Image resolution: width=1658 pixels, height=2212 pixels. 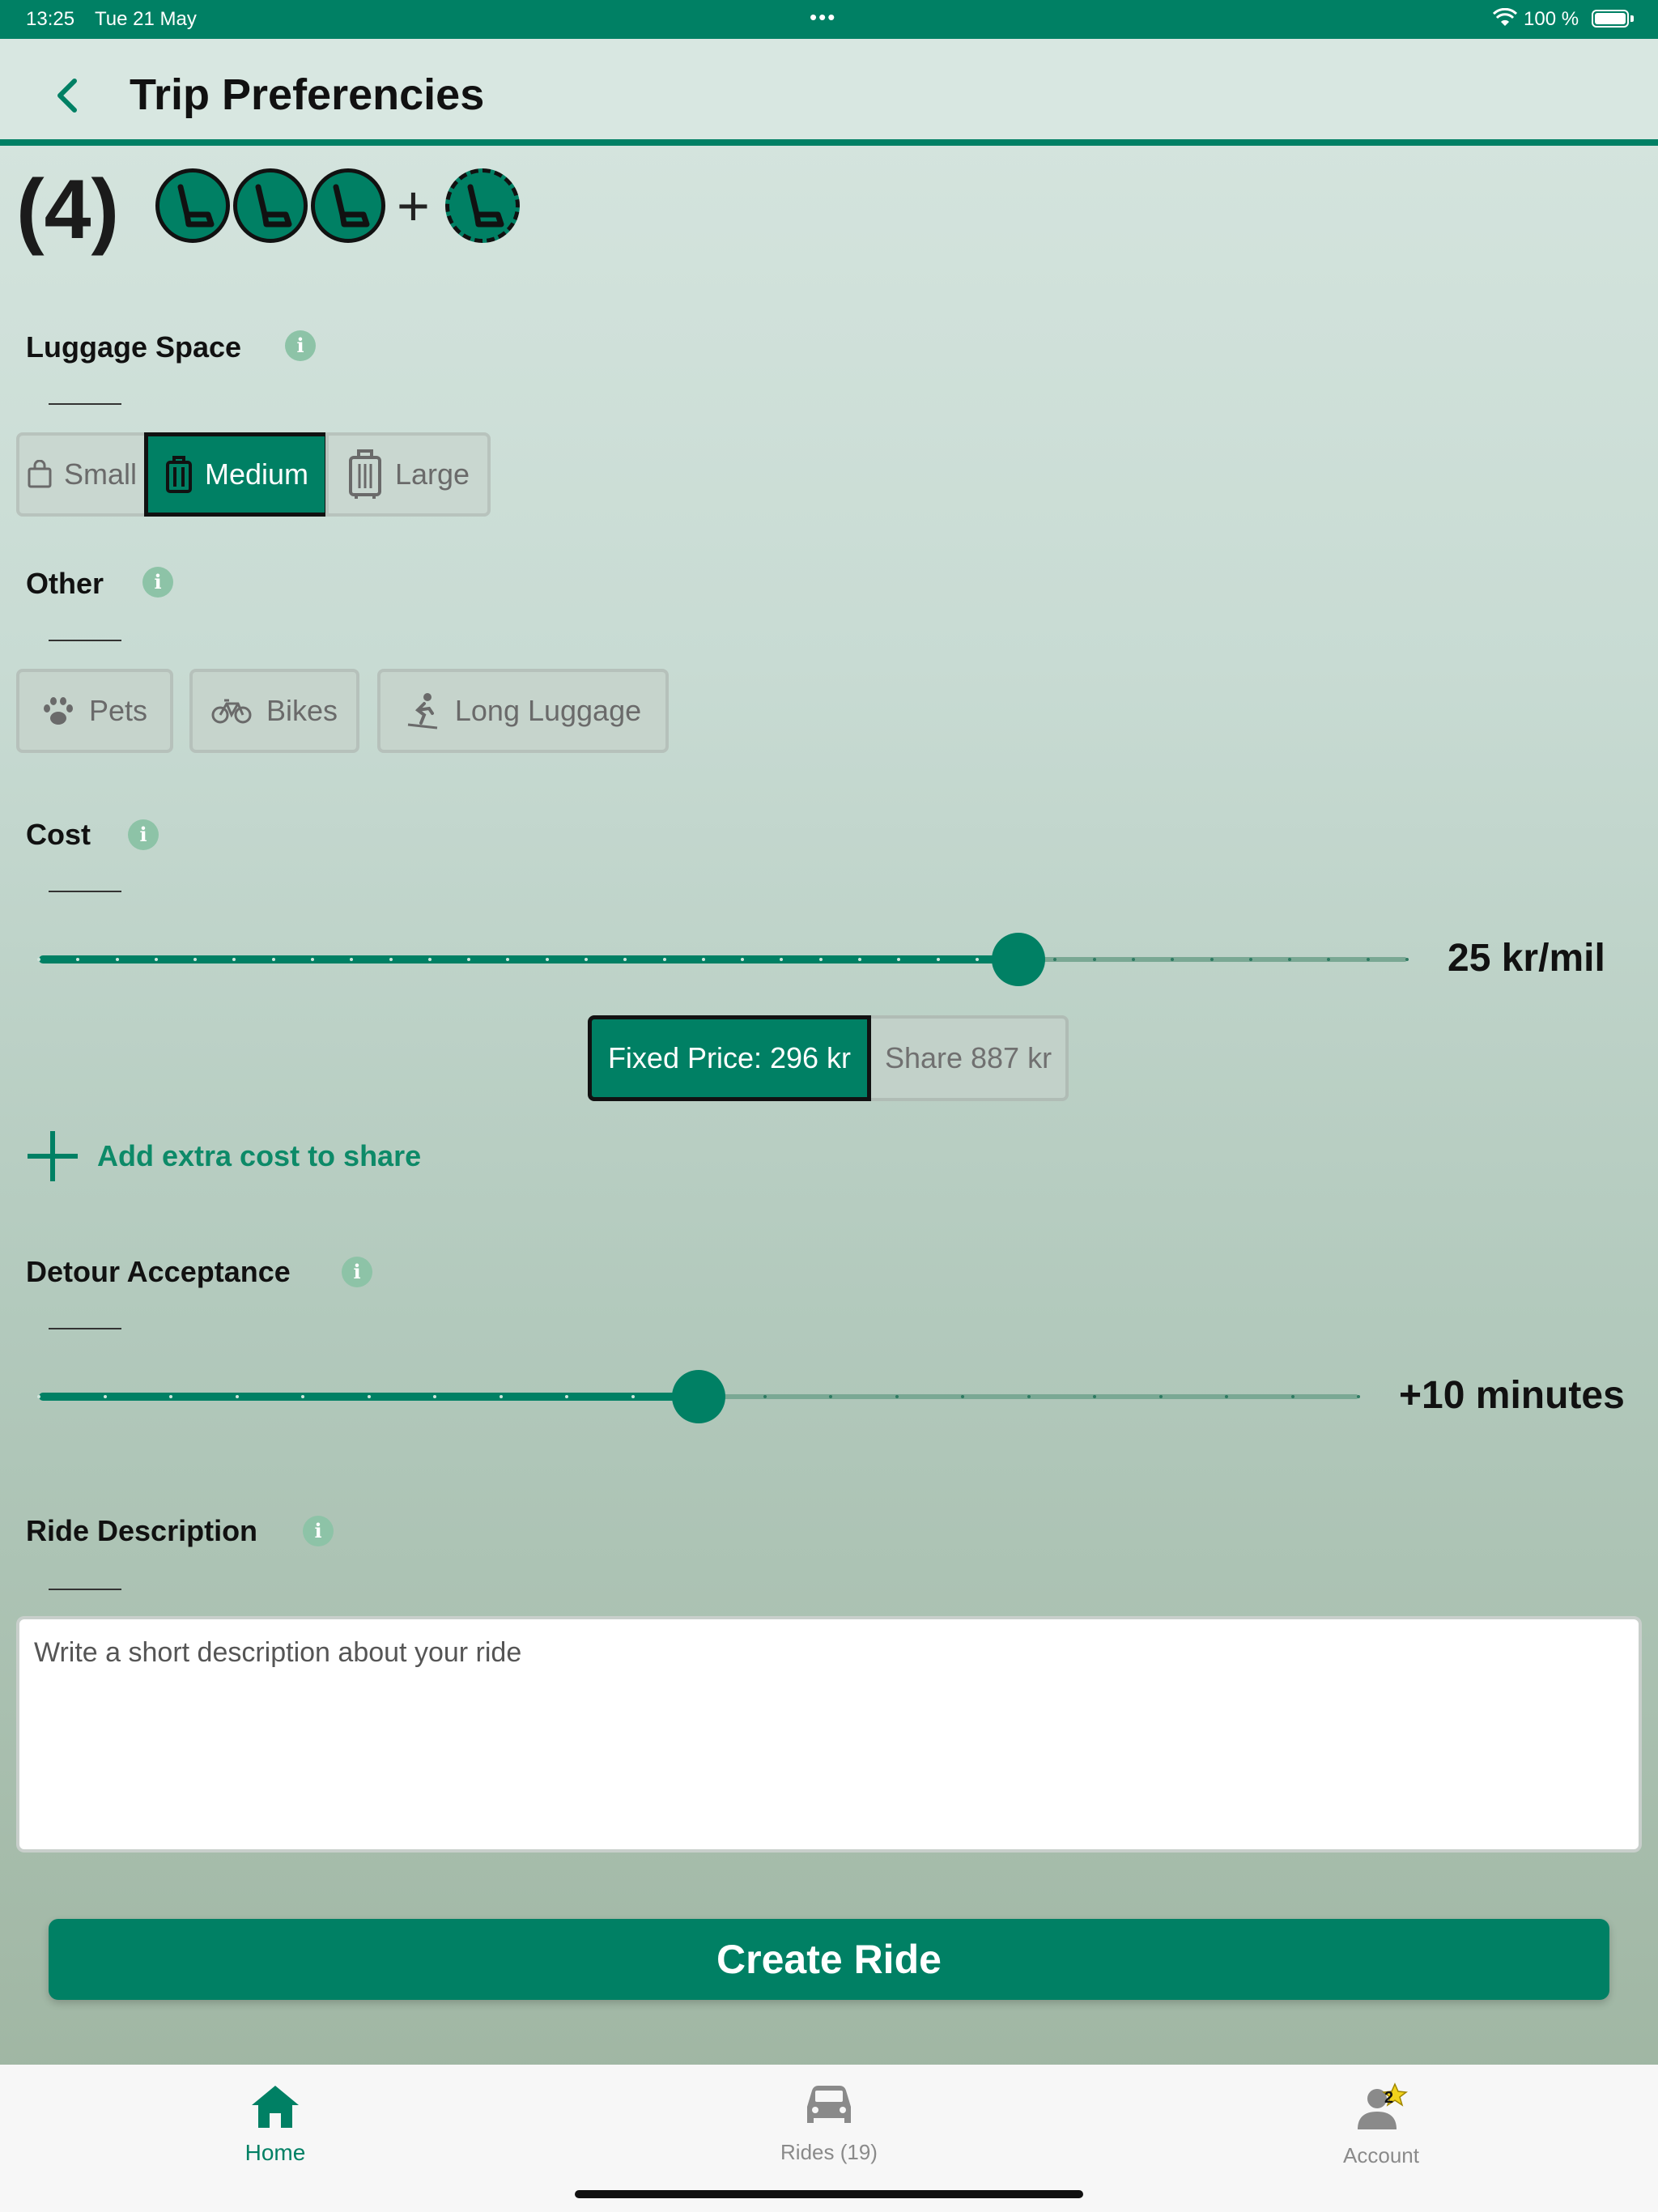 I want to click on cost-slider, so click(x=723, y=960).